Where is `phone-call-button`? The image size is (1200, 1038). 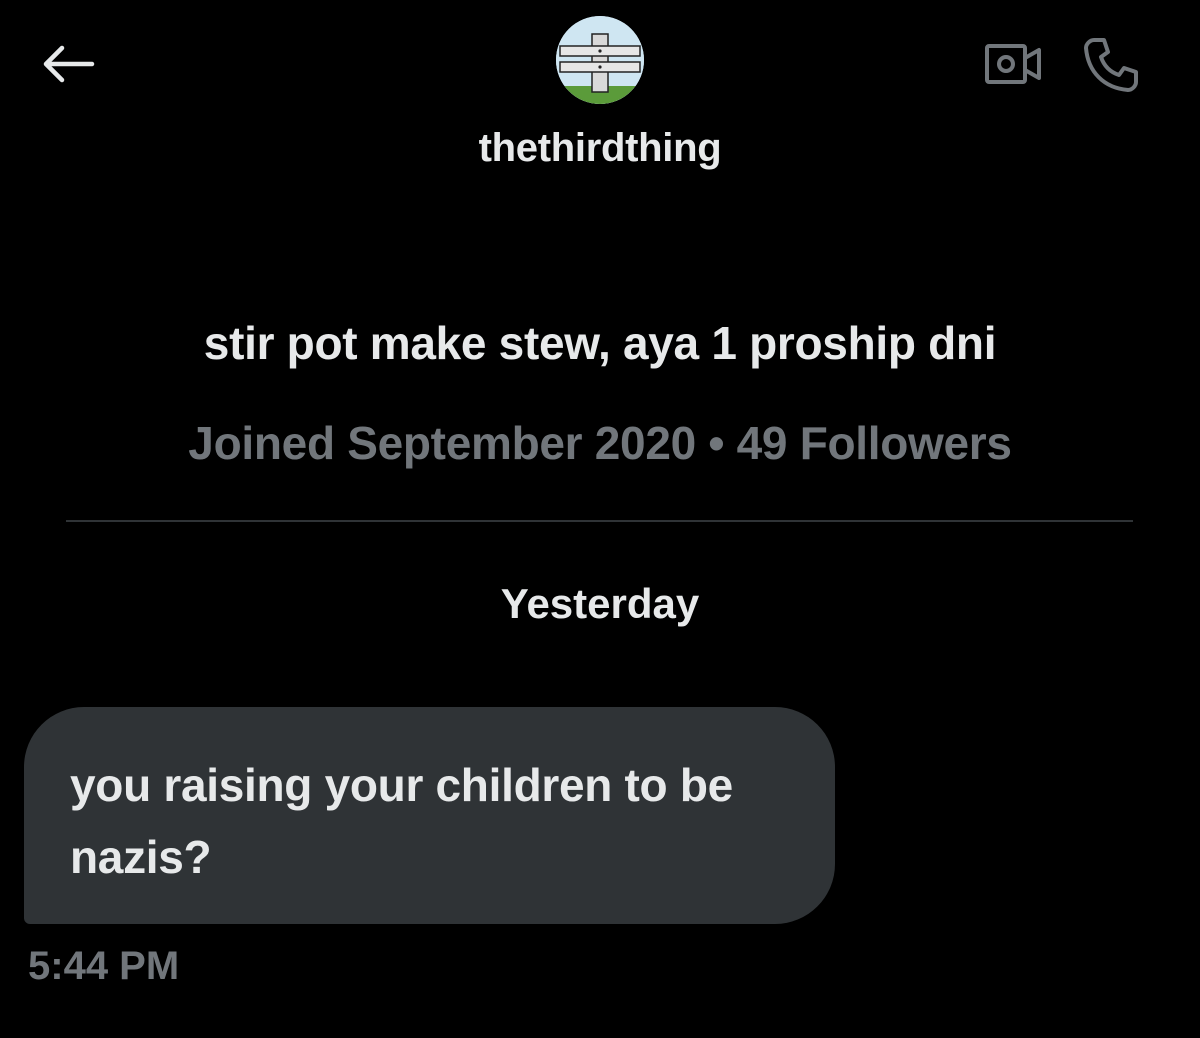
phone-call-button is located at coordinates (1111, 64).